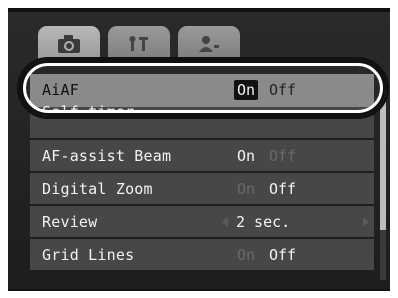 This screenshot has height=298, width=398. I want to click on person-icon, so click(209, 44).